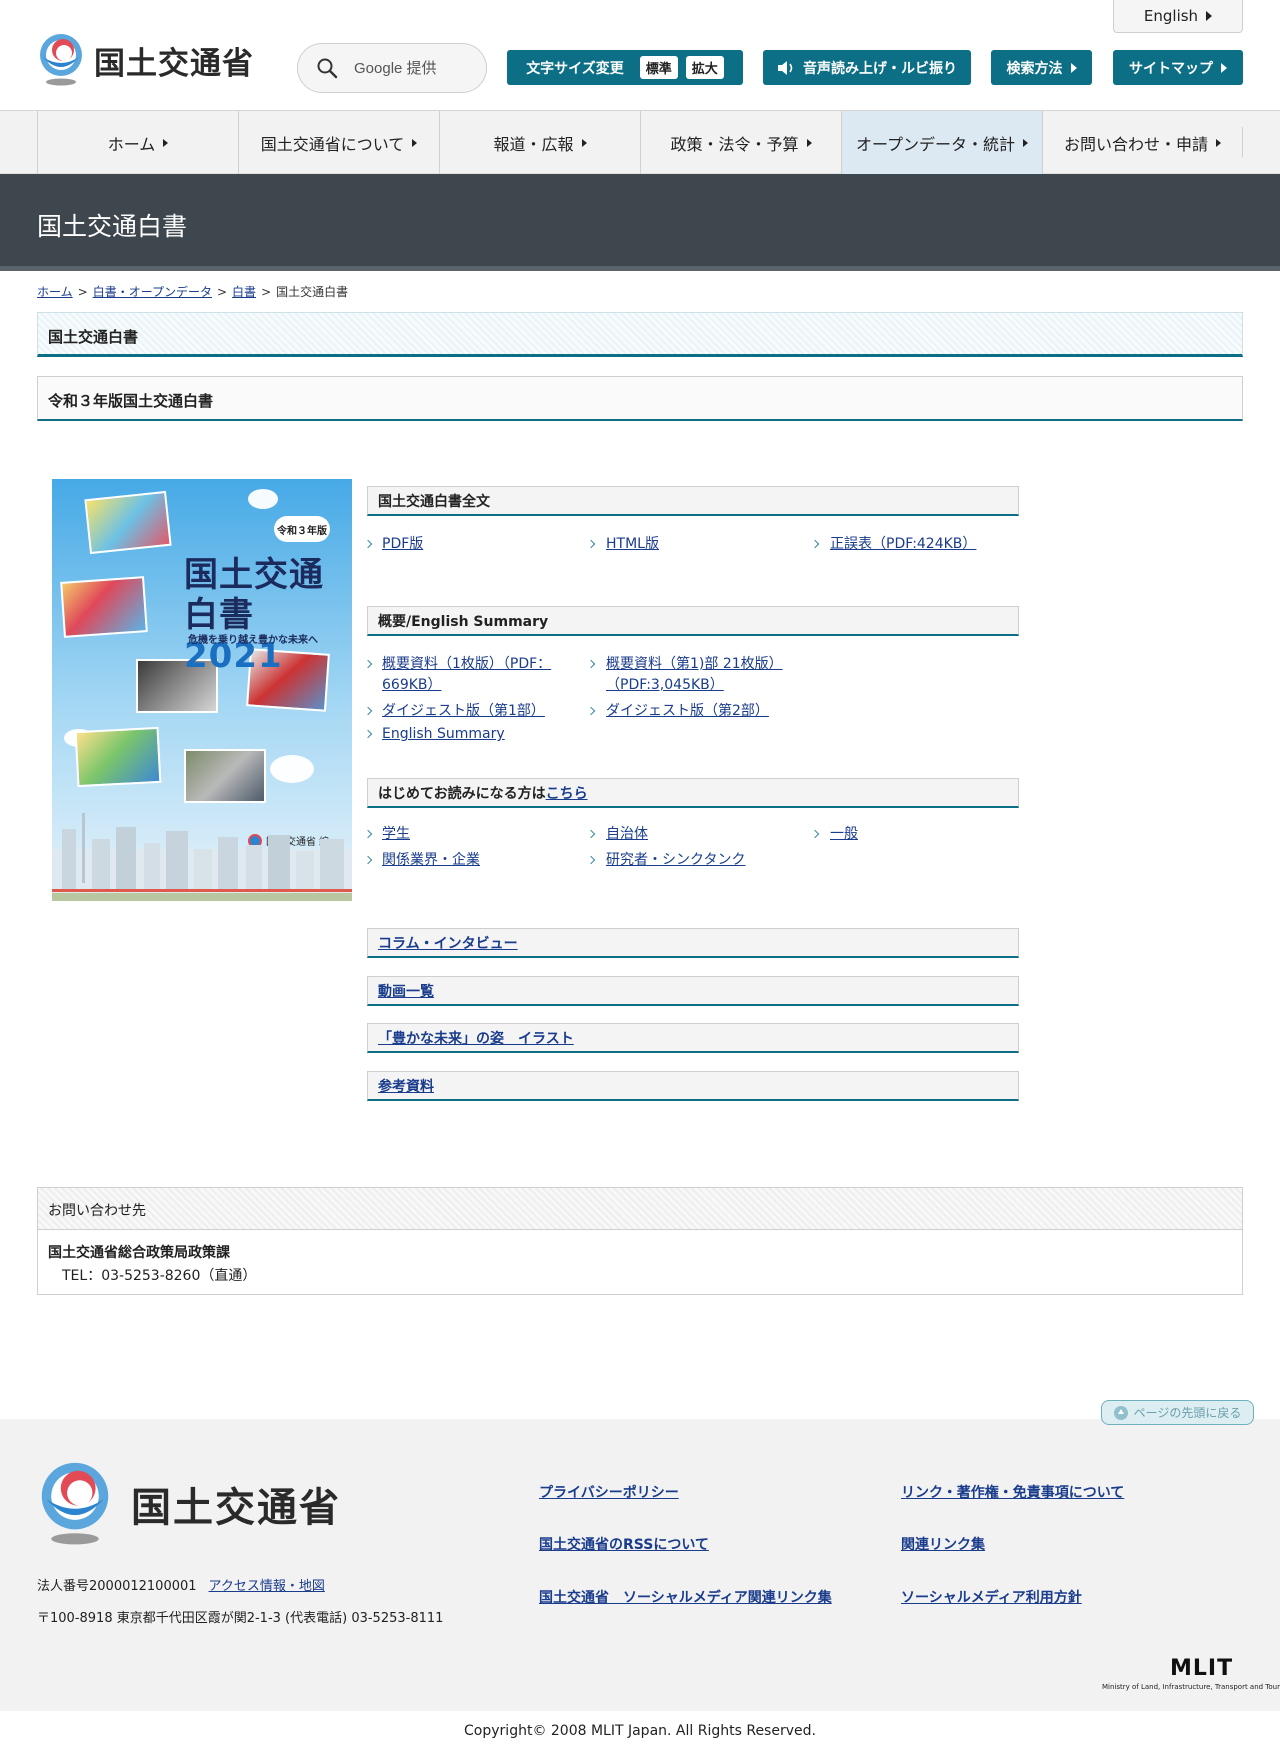 The height and width of the screenshot is (1761, 1280). Describe the element at coordinates (693, 1038) in the screenshot. I see `future-illustration-heading: 「豊かな未来」の姿 イラスト` at that location.